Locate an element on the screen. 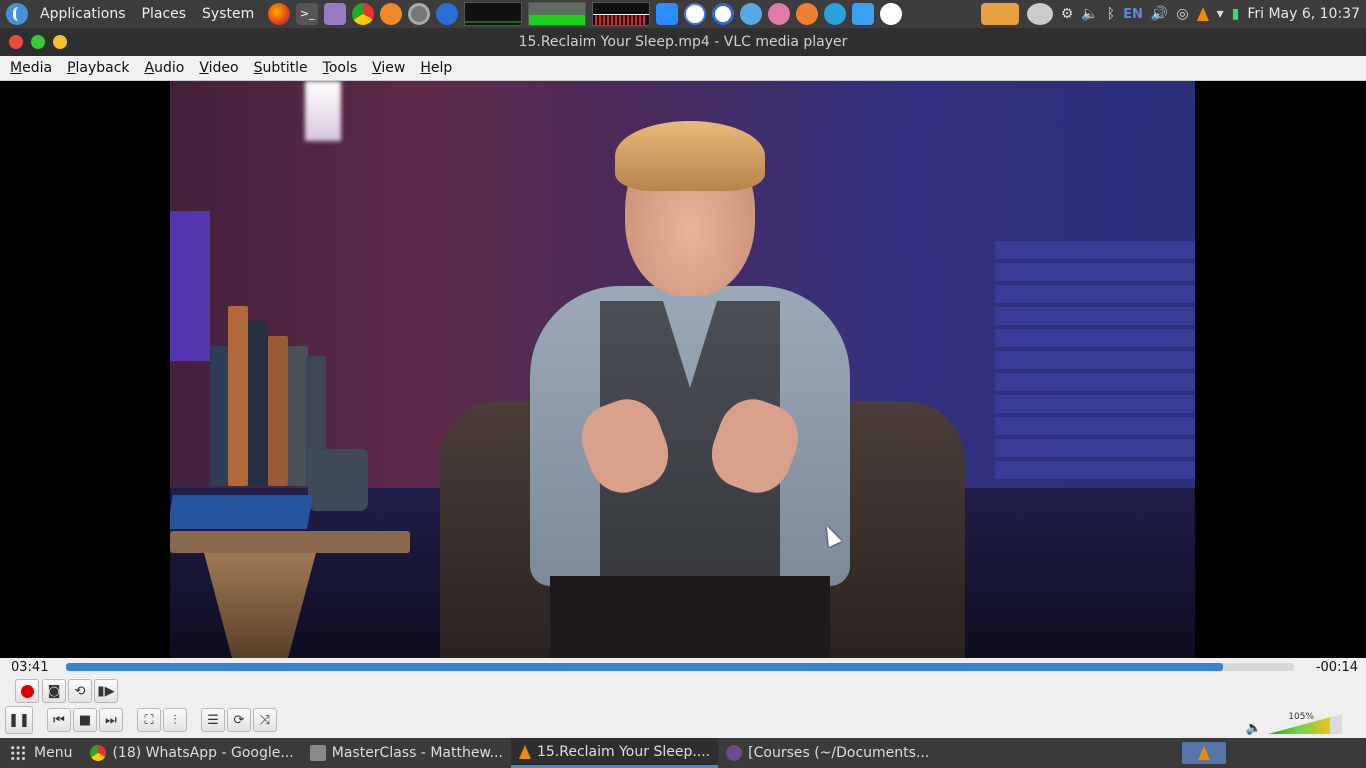 This screenshot has height=768, width=1366. network-graph is located at coordinates (621, 14).